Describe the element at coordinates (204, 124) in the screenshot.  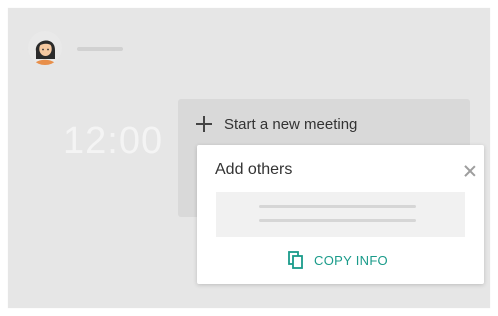
I see `plus-icon` at that location.